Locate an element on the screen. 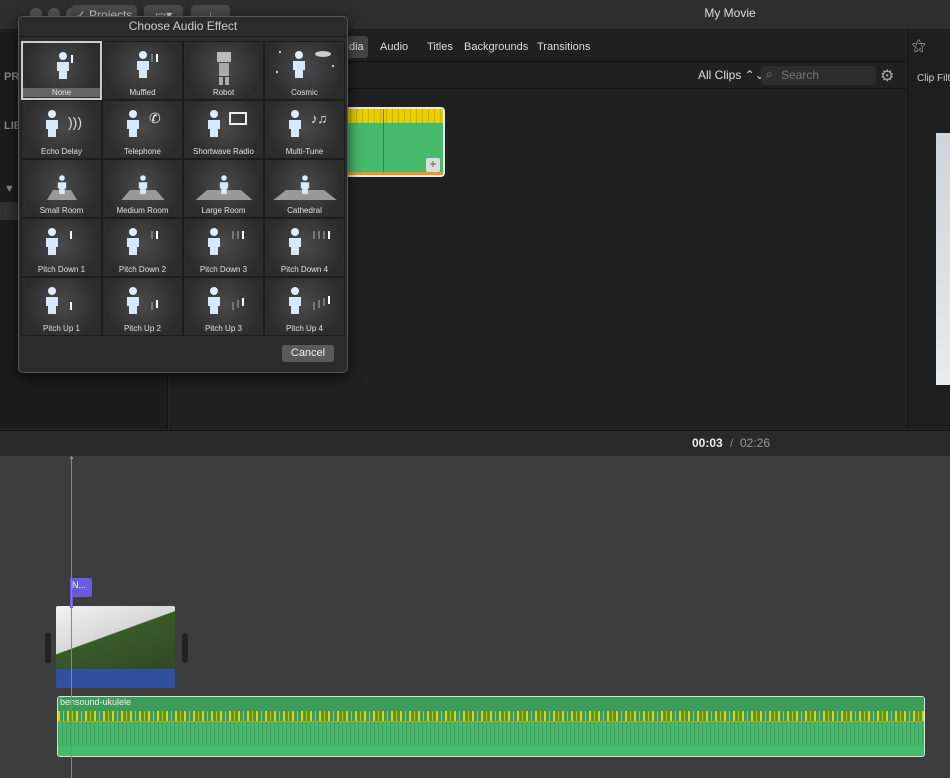 This screenshot has width=950, height=778. effect-pitch-up-4: Pitch Up 4 is located at coordinates (304, 306).